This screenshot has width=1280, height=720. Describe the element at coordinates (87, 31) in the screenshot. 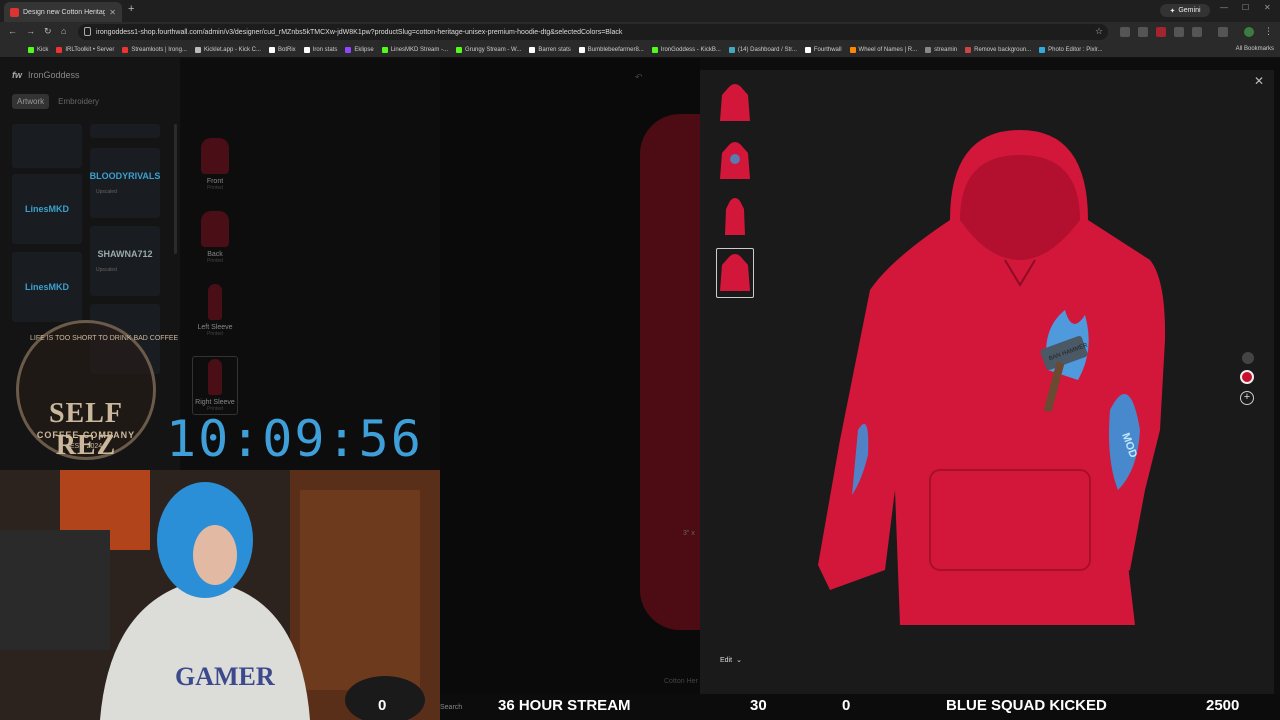

I see `site-info-icon` at that location.